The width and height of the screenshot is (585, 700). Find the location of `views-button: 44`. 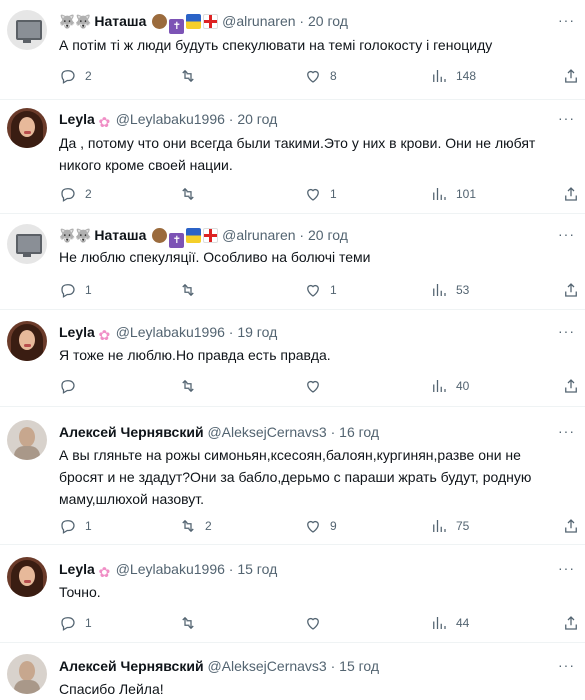

views-button: 44 is located at coordinates (449, 623).